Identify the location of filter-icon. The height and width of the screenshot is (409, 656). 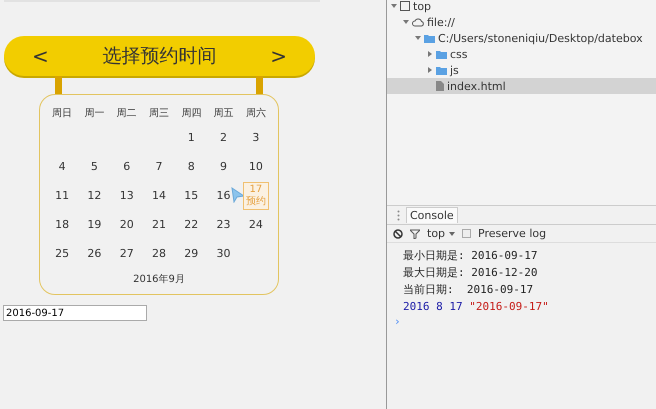
(415, 233).